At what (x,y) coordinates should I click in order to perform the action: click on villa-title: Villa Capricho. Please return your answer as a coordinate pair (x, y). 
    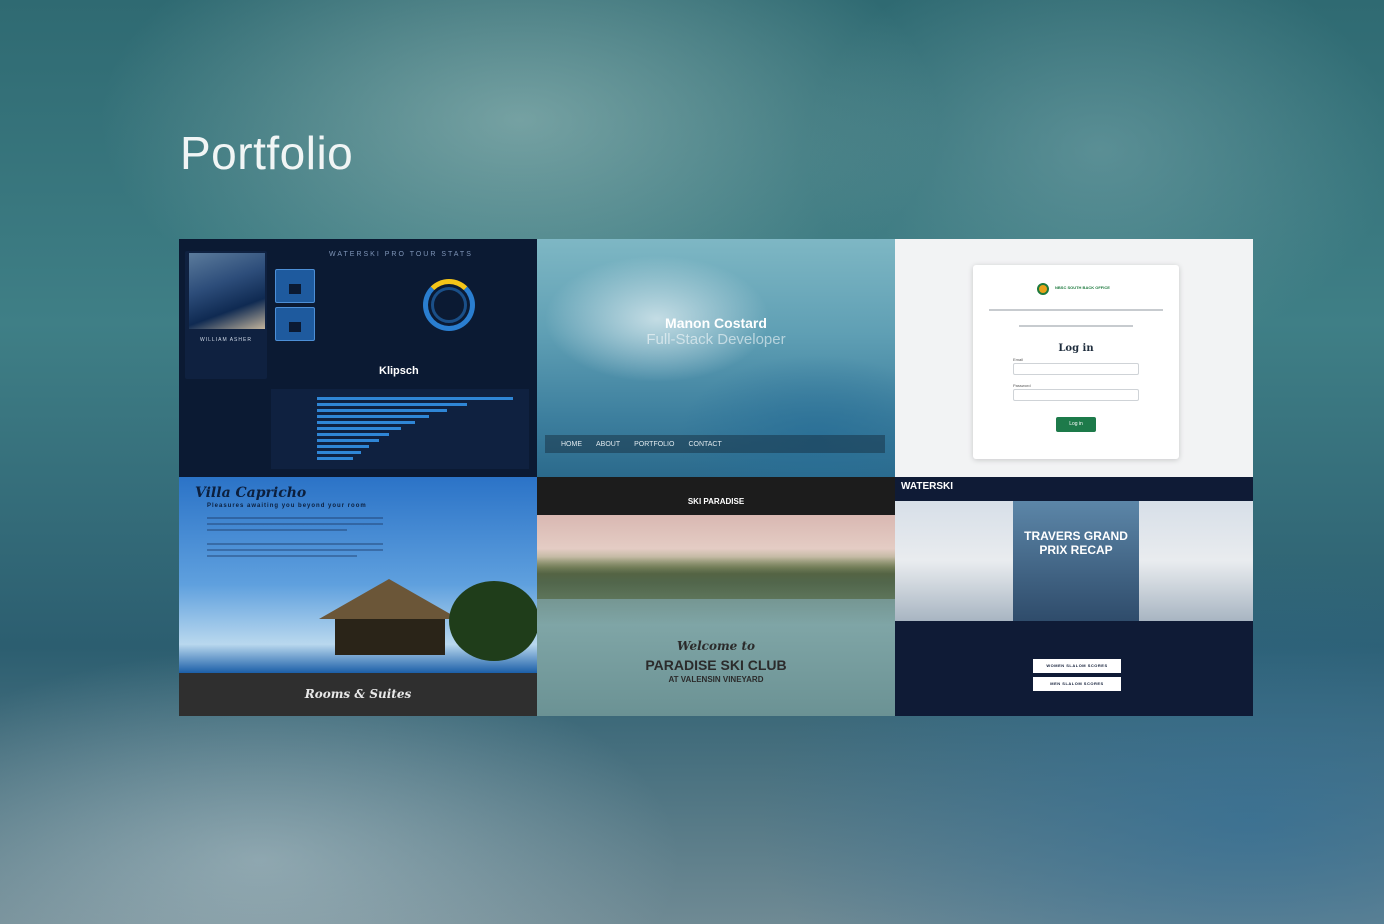
    Looking at the image, I should click on (251, 493).